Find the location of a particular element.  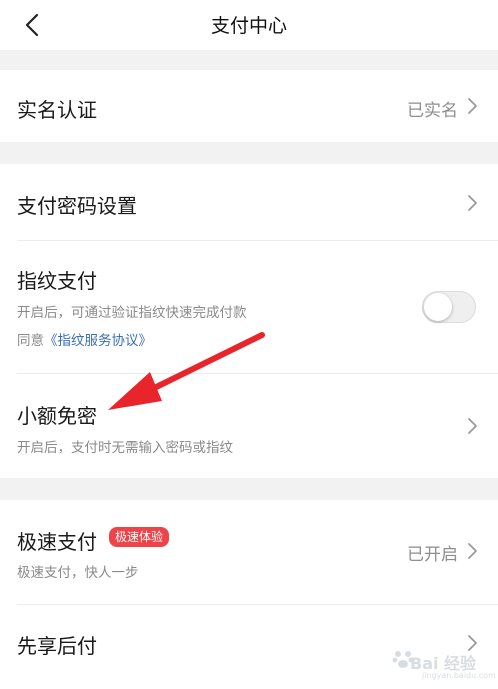

fingerprint-agreement-link: 《指纹服务协议》 is located at coordinates (98, 341).